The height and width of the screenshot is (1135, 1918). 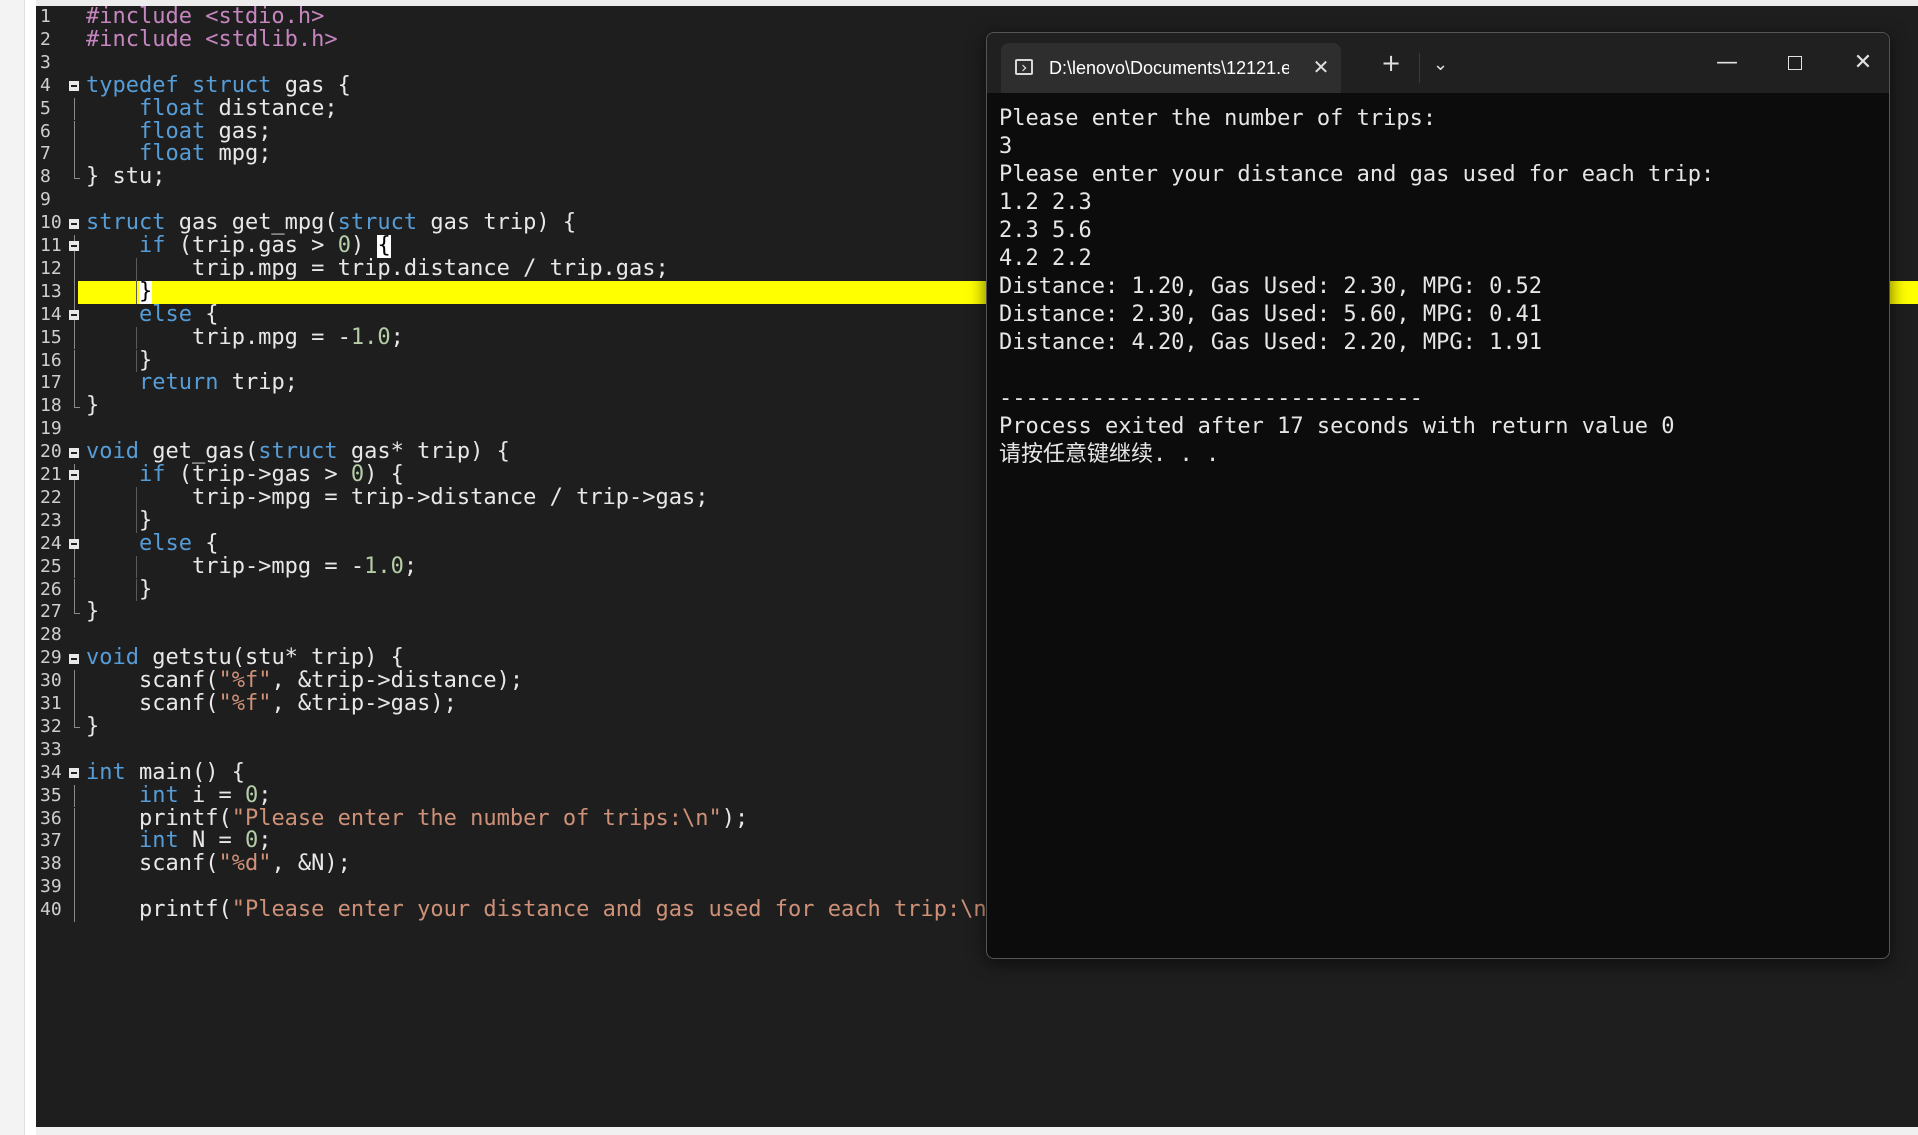 I want to click on line-number: 12, so click(x=51, y=268).